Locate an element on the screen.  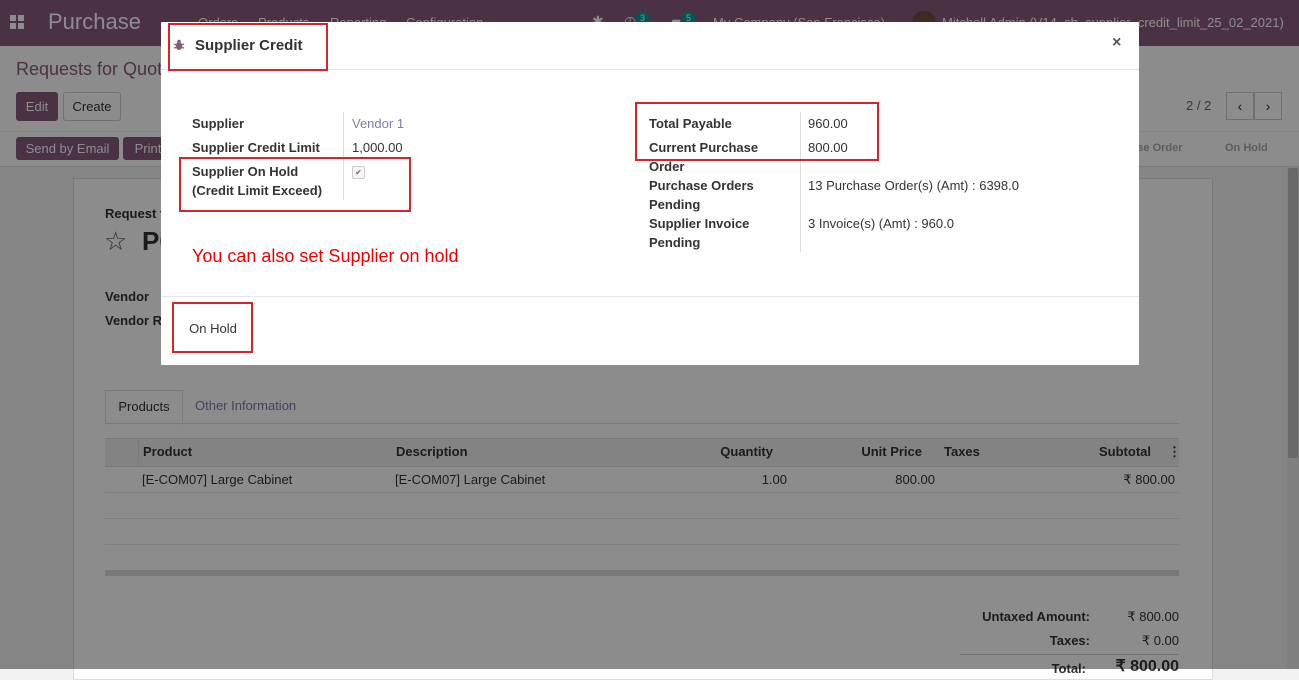
credit-limit-value: 1,000.00 is located at coordinates (377, 147).